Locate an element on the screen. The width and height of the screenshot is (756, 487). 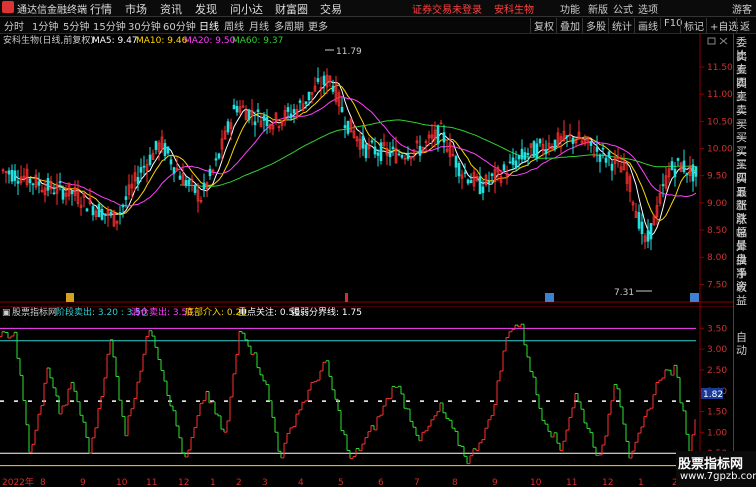
tab-5min: 5分钟 is located at coordinates (76, 25).